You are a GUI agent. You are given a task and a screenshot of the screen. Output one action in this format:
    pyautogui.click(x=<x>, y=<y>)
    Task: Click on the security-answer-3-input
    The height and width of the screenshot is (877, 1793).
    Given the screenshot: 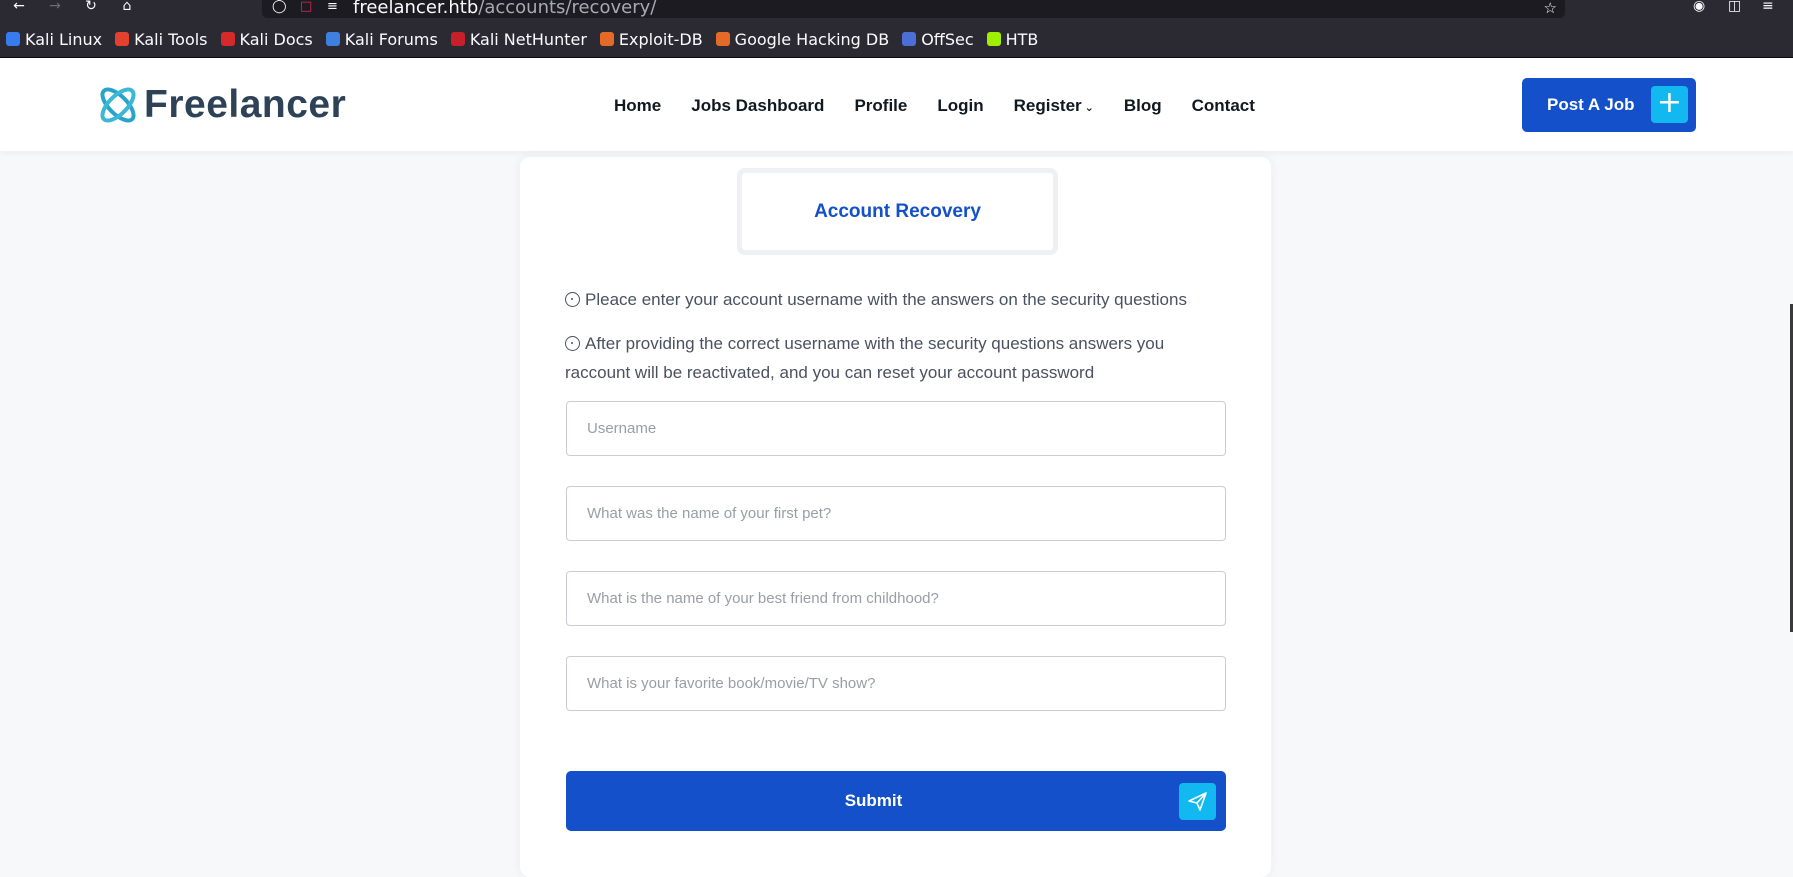 What is the action you would take?
    pyautogui.click(x=896, y=683)
    